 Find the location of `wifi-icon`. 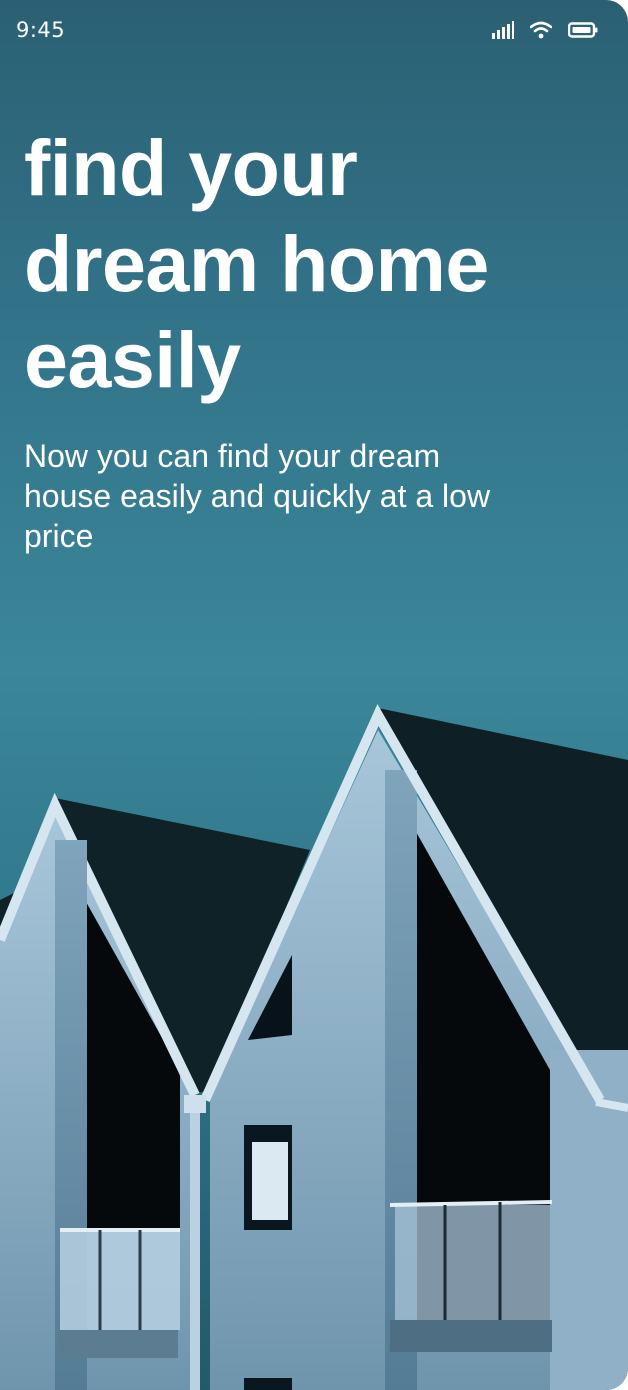

wifi-icon is located at coordinates (541, 30).